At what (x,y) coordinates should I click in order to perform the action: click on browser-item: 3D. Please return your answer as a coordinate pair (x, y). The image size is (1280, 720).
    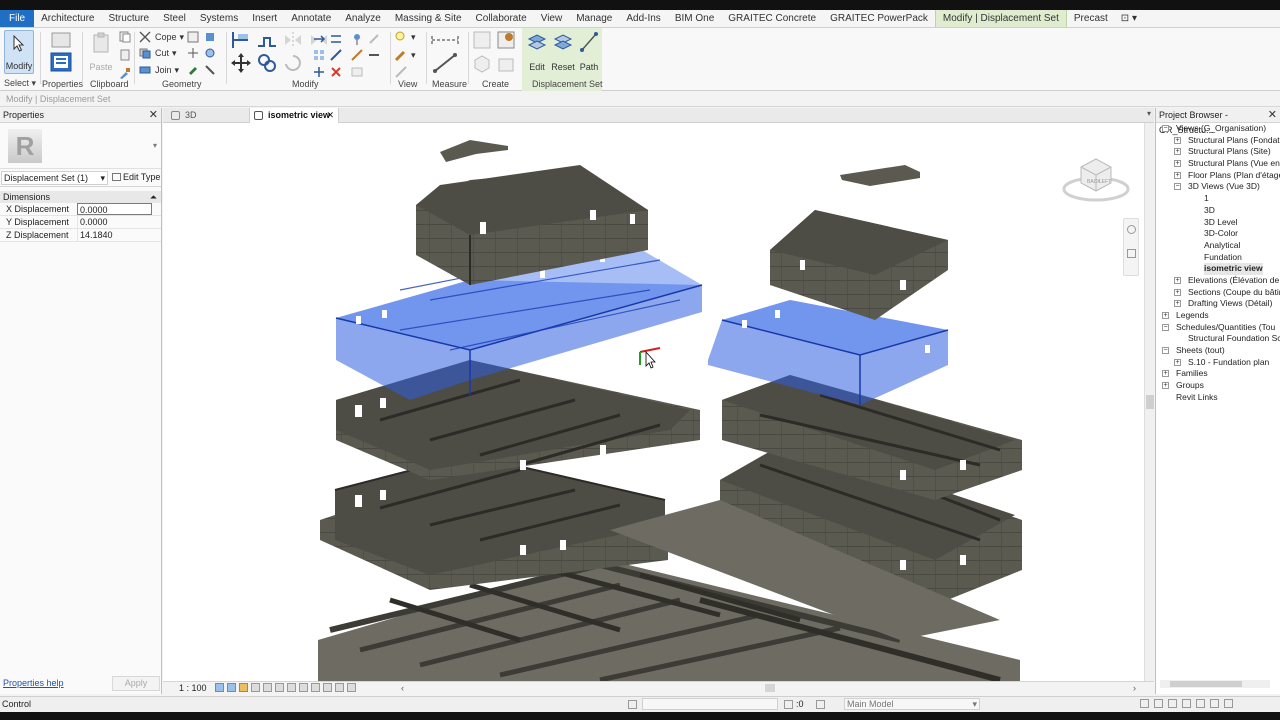
    Looking at the image, I should click on (1218, 211).